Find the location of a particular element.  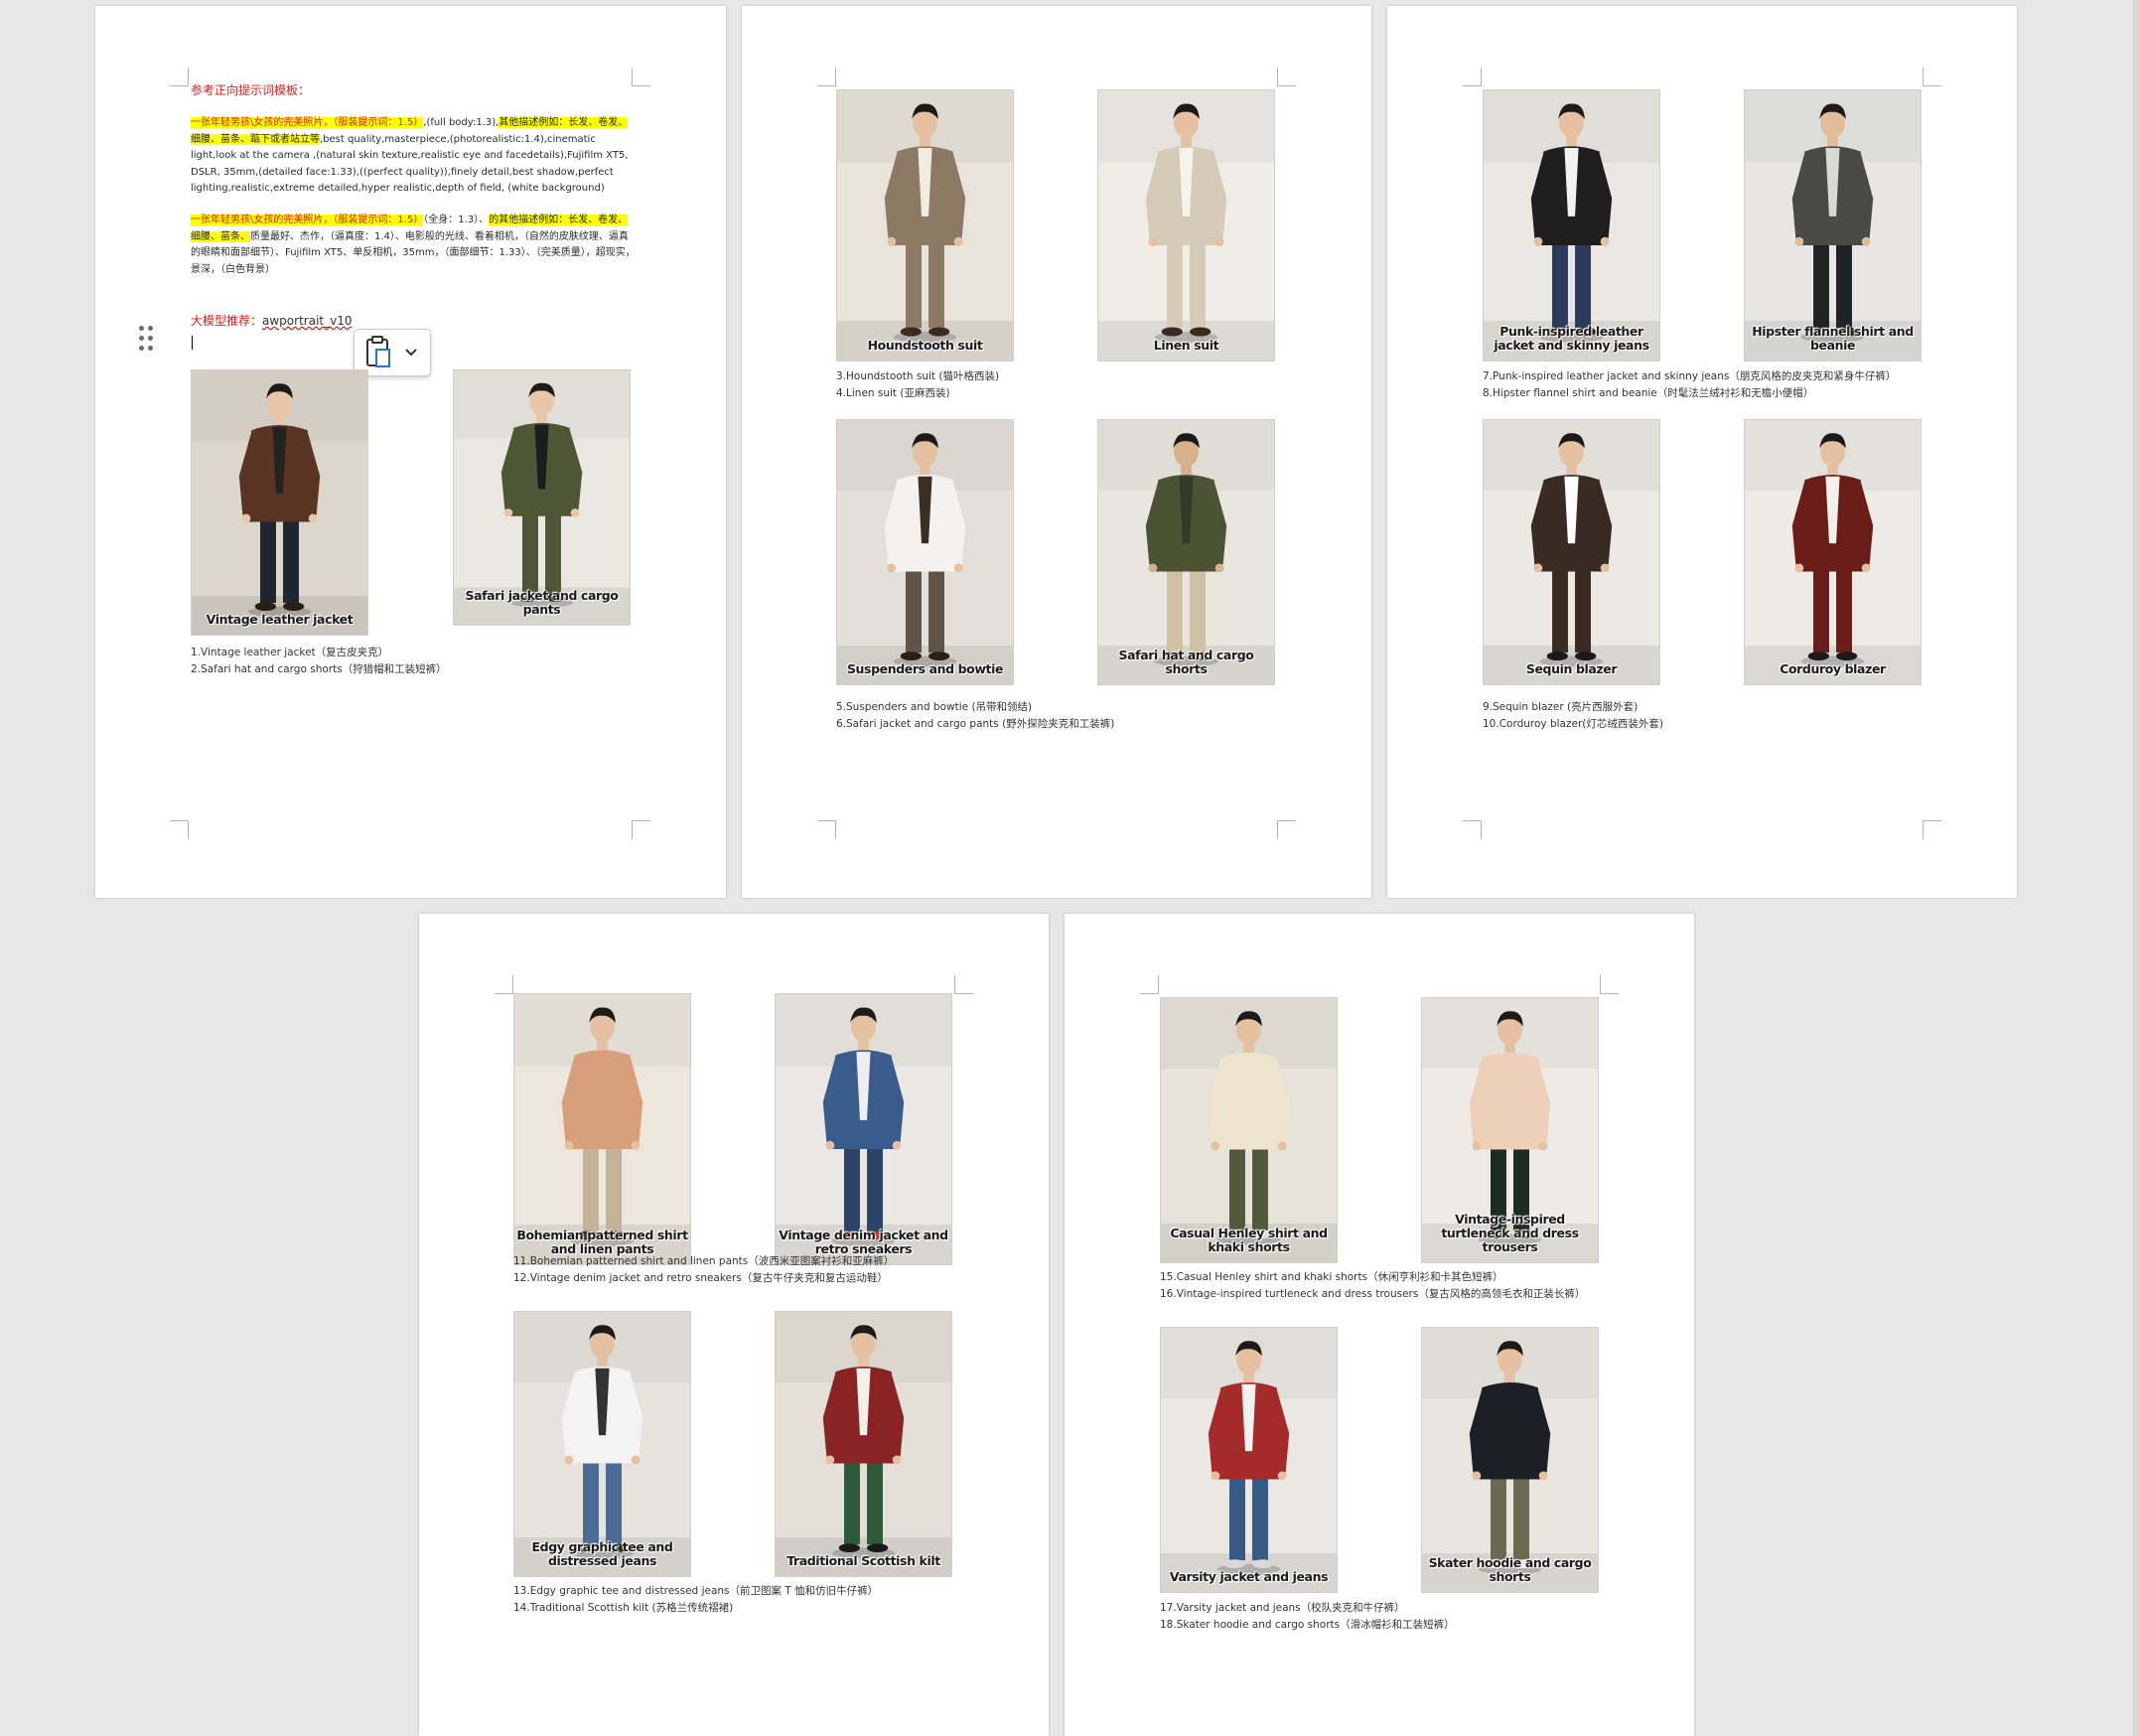

paragraph-text: （全身：1.3）、 is located at coordinates (456, 220).